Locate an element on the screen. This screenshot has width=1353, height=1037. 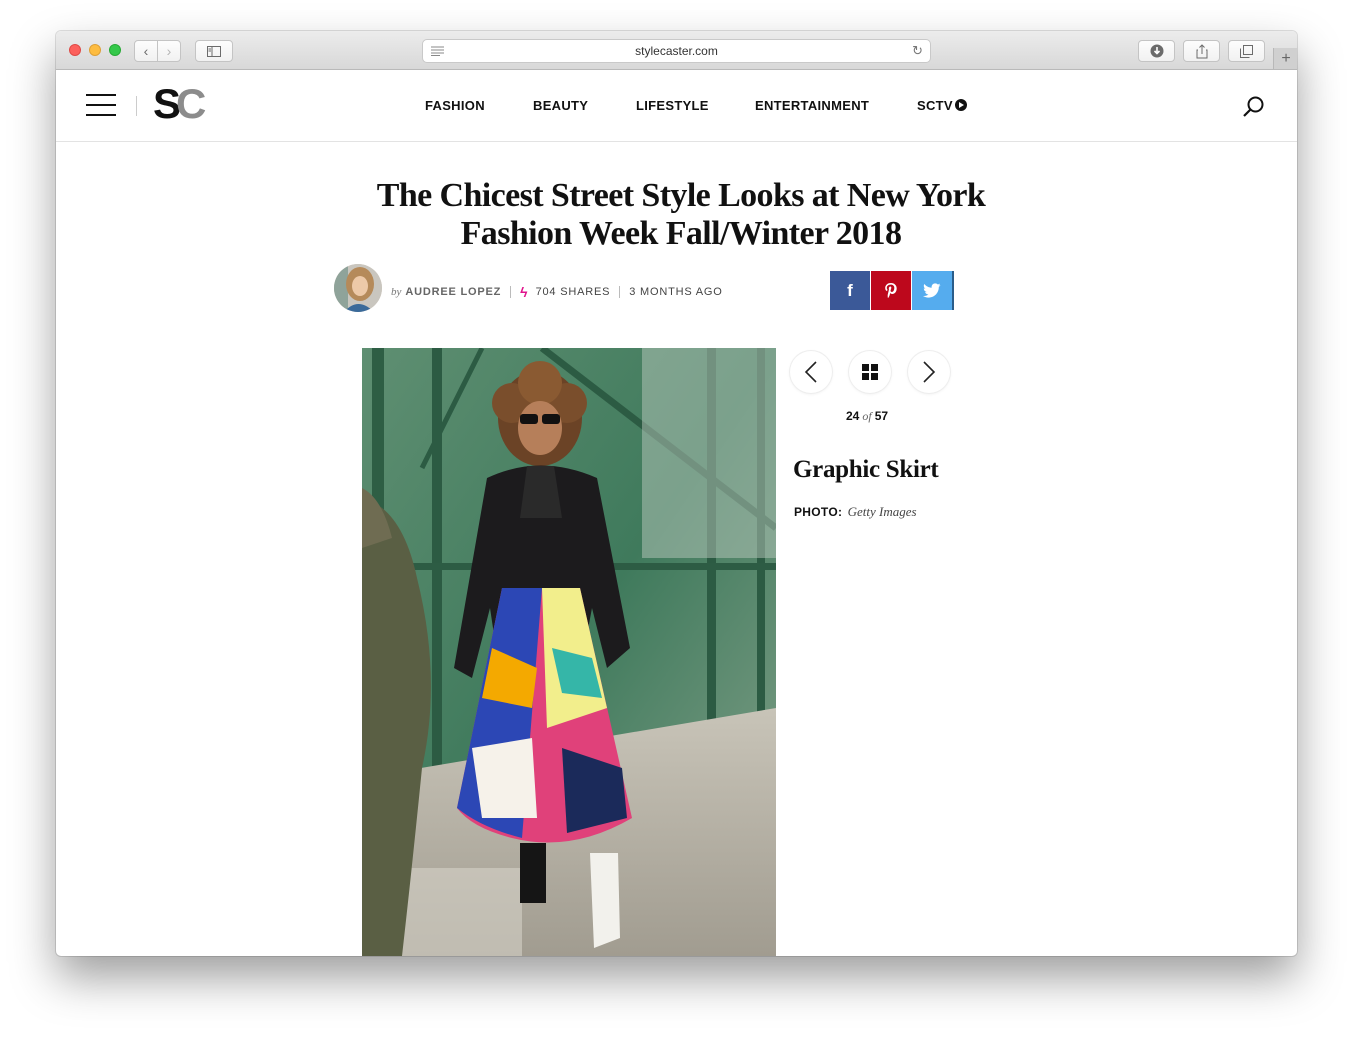
photo-credit-source: Getty Images is located at coordinates (882, 511).